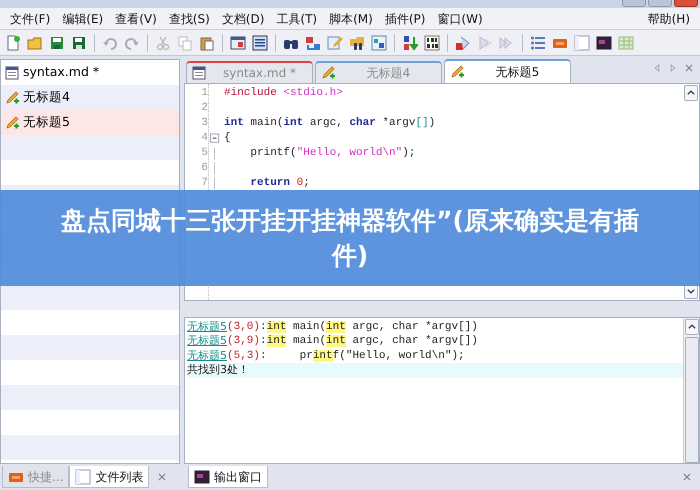  Describe the element at coordinates (379, 42) in the screenshot. I see `jump-icon` at that location.